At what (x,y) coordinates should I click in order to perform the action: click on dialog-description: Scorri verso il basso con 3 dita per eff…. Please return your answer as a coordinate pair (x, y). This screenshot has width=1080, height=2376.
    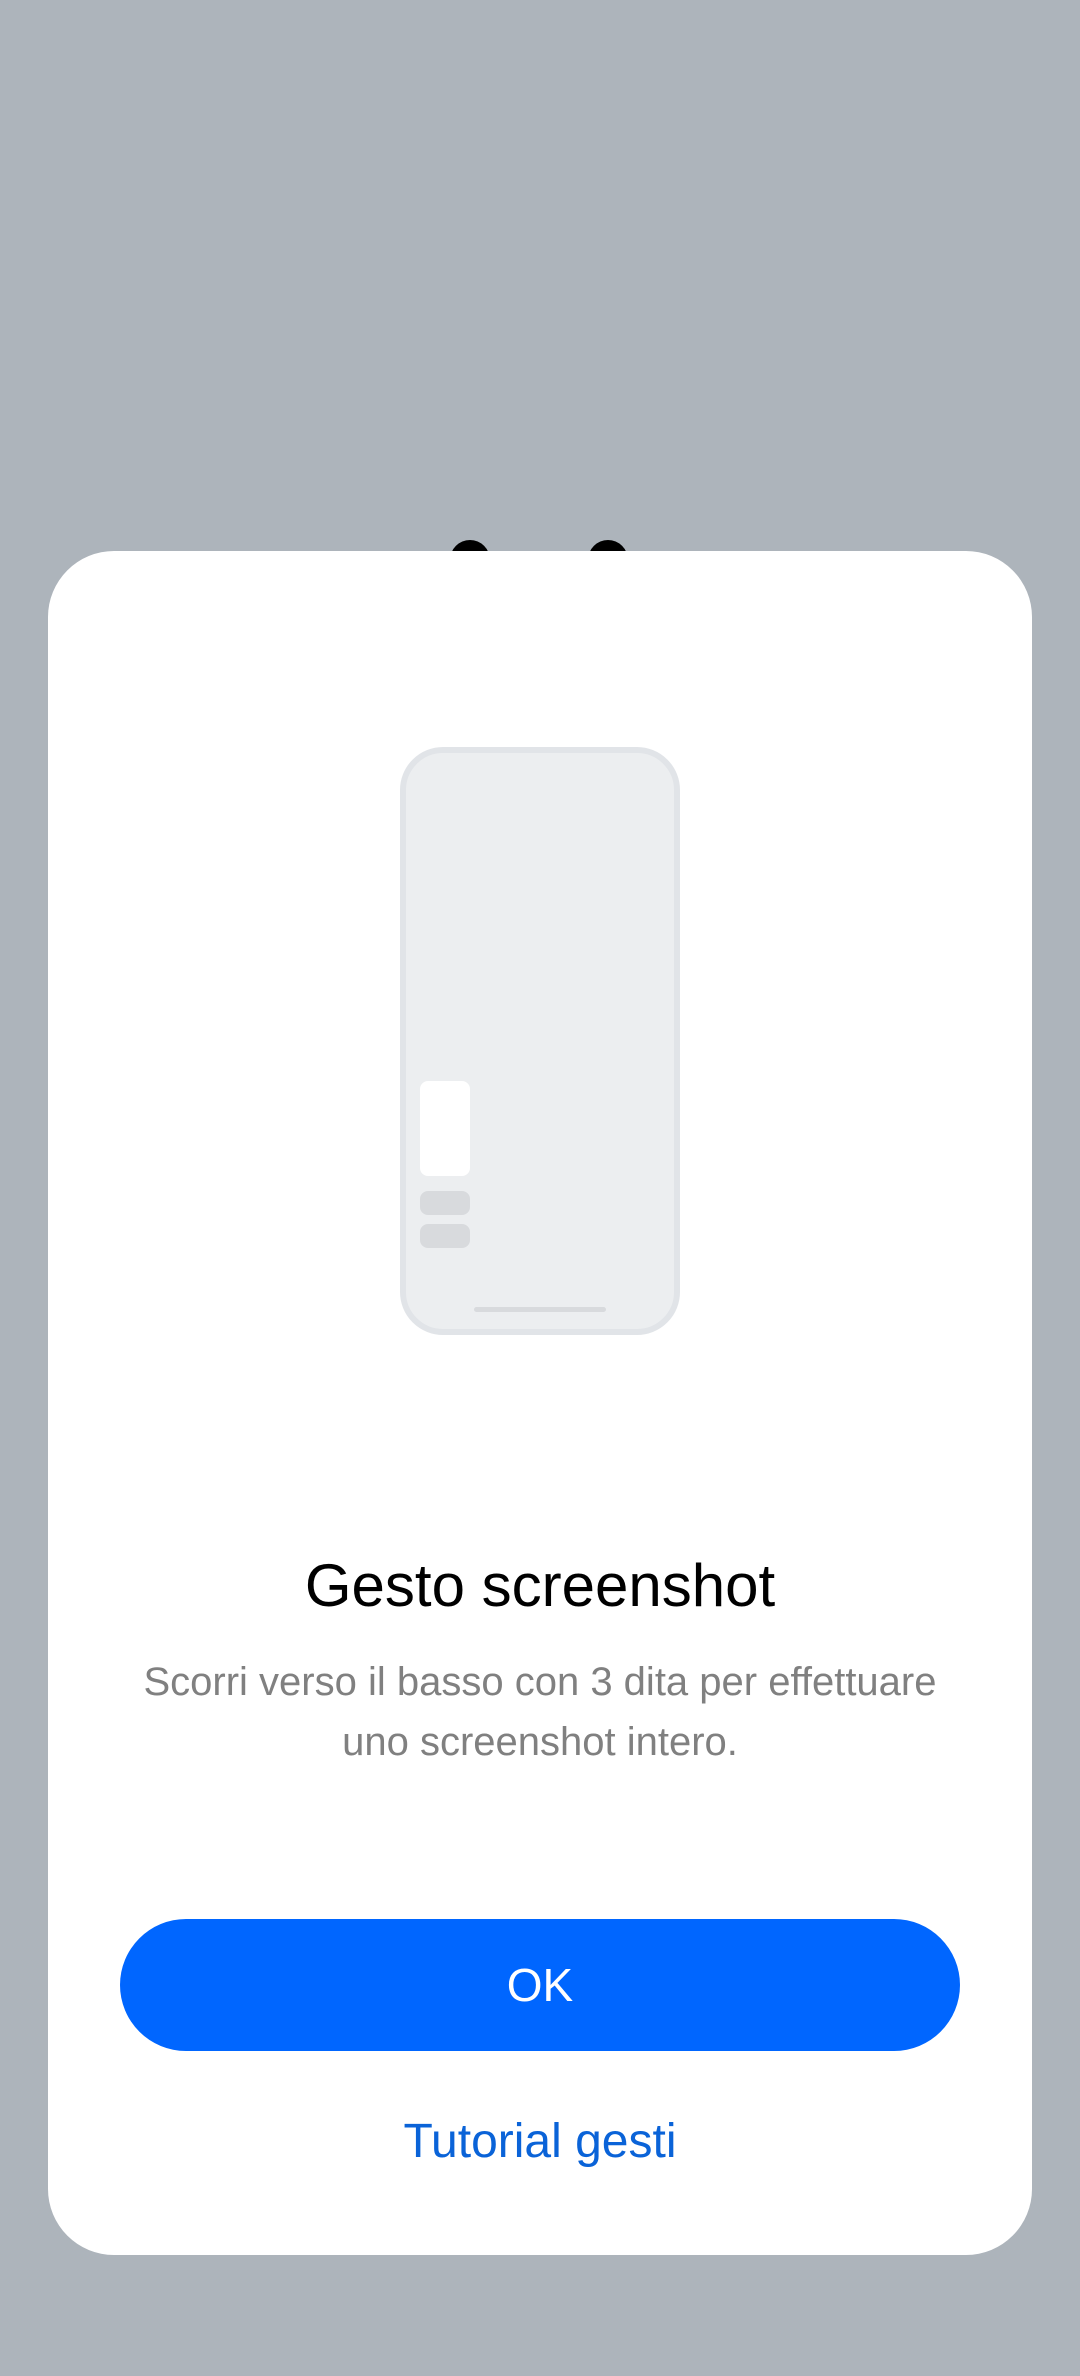
    Looking at the image, I should click on (540, 1712).